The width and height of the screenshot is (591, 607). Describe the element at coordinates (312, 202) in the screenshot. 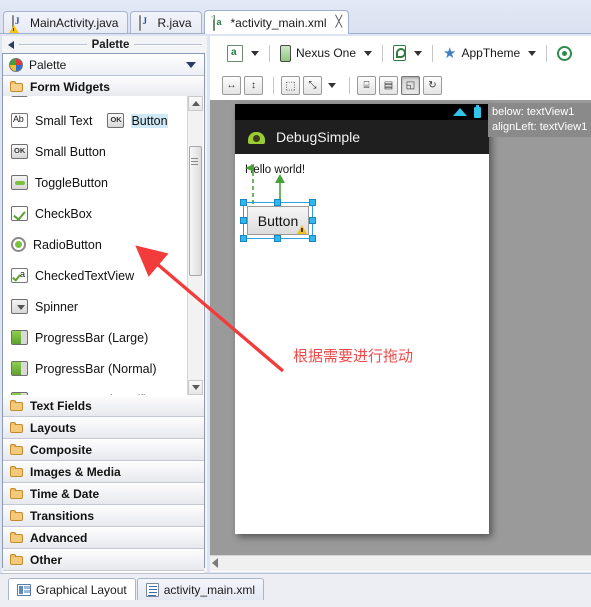

I see `resize-handle-ne` at that location.